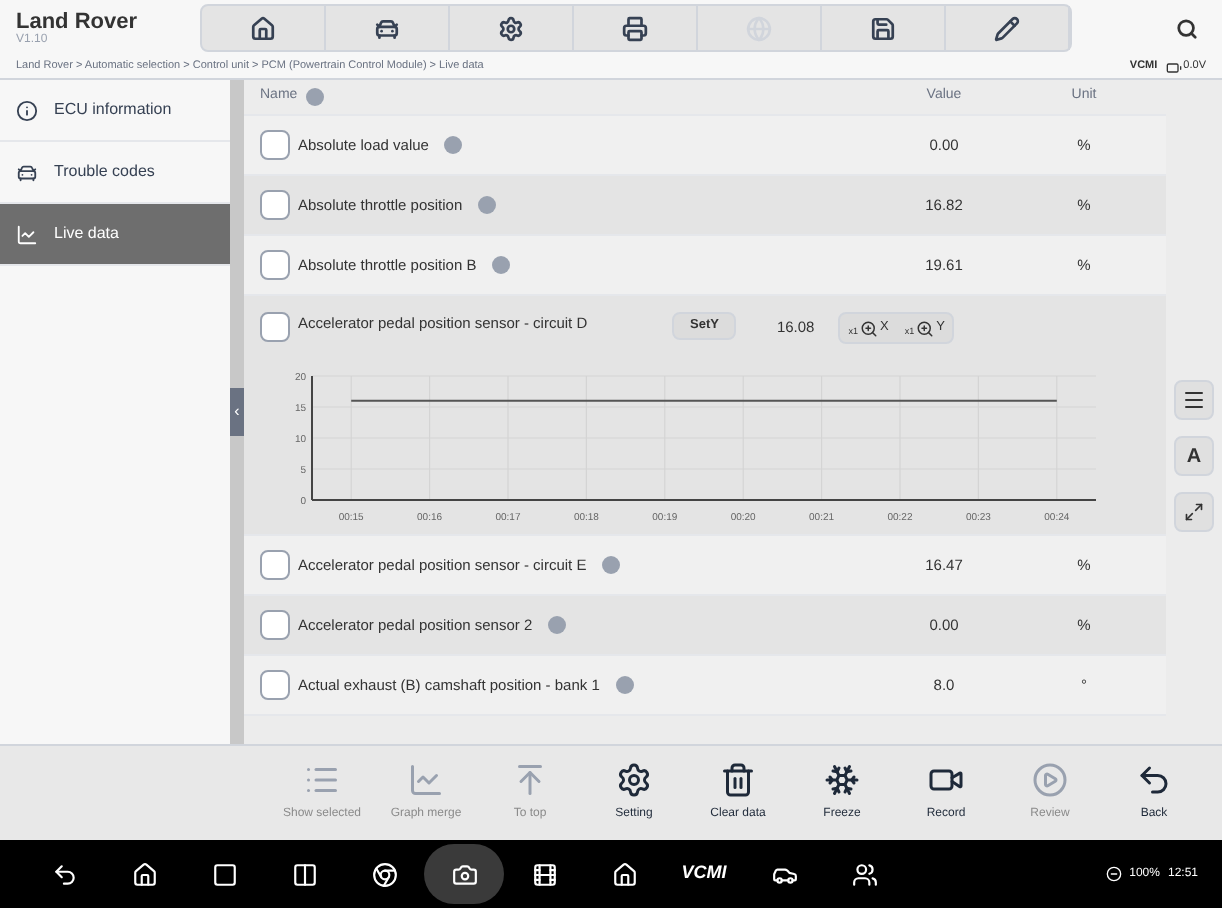 The image size is (1222, 908). Describe the element at coordinates (113, 110) in the screenshot. I see `sidebar-label: ECU information` at that location.